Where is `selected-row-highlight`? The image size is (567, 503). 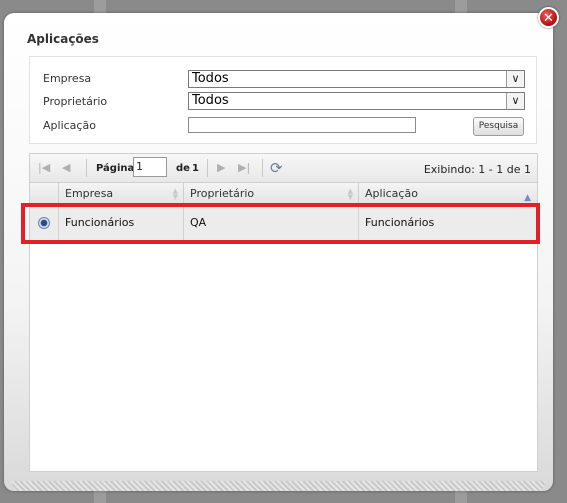
selected-row-highlight is located at coordinates (280, 223).